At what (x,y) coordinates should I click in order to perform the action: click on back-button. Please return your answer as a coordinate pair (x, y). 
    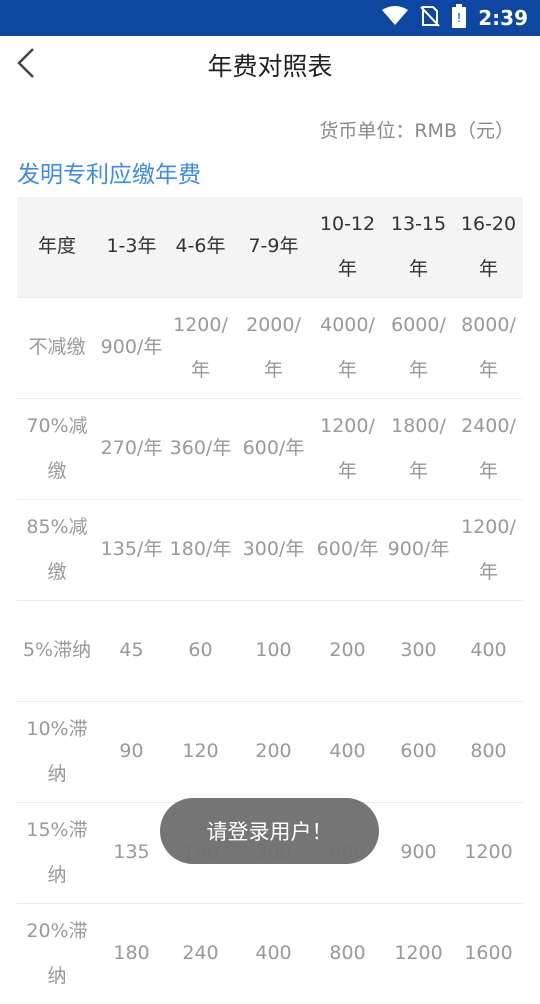
    Looking at the image, I should click on (26, 65).